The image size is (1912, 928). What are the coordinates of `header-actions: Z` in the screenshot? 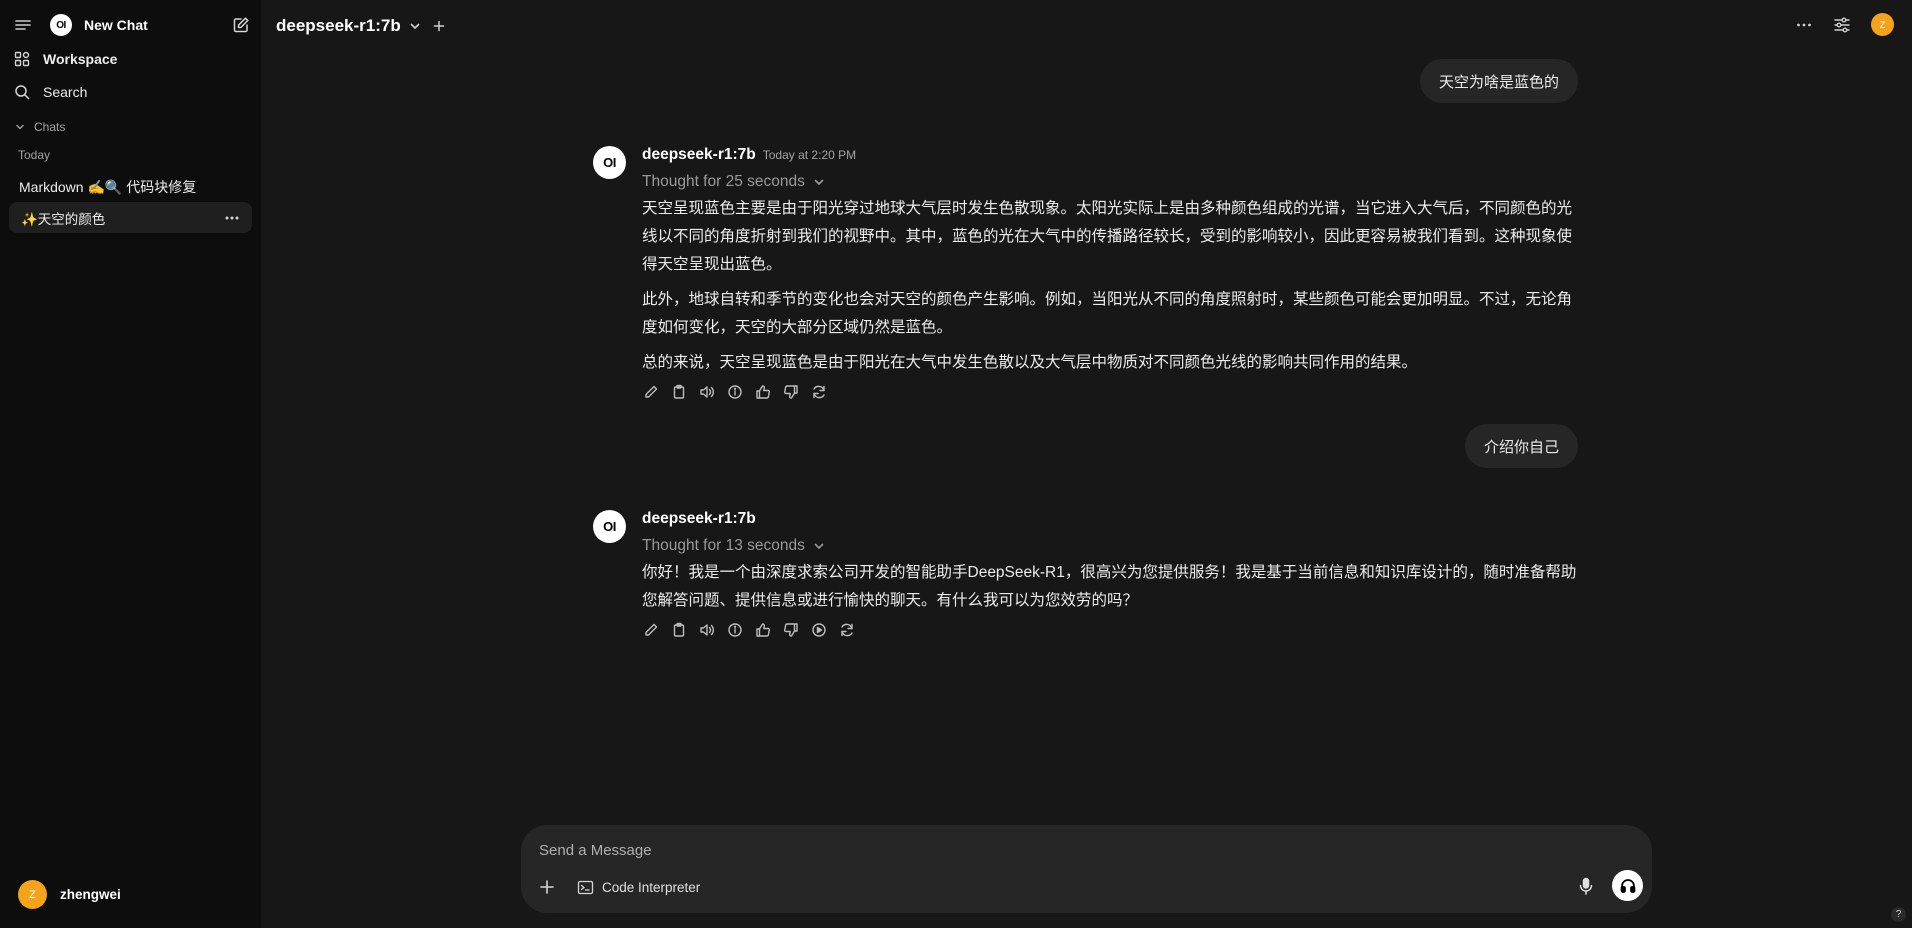 It's located at (1844, 24).